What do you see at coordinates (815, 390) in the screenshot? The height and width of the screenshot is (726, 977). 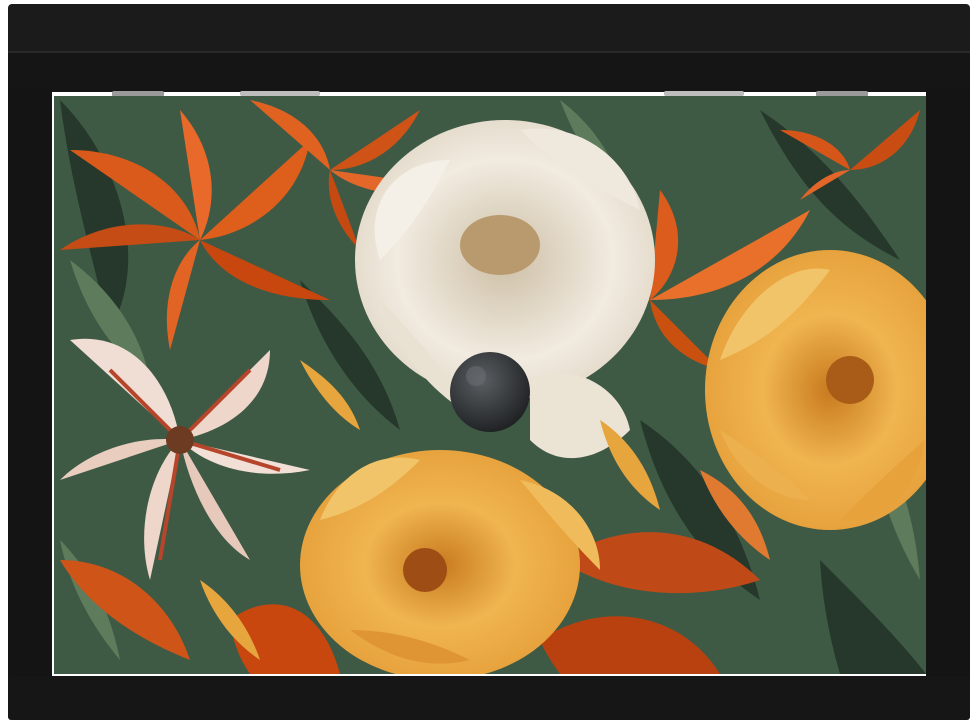 I see `yellow-flower-right` at bounding box center [815, 390].